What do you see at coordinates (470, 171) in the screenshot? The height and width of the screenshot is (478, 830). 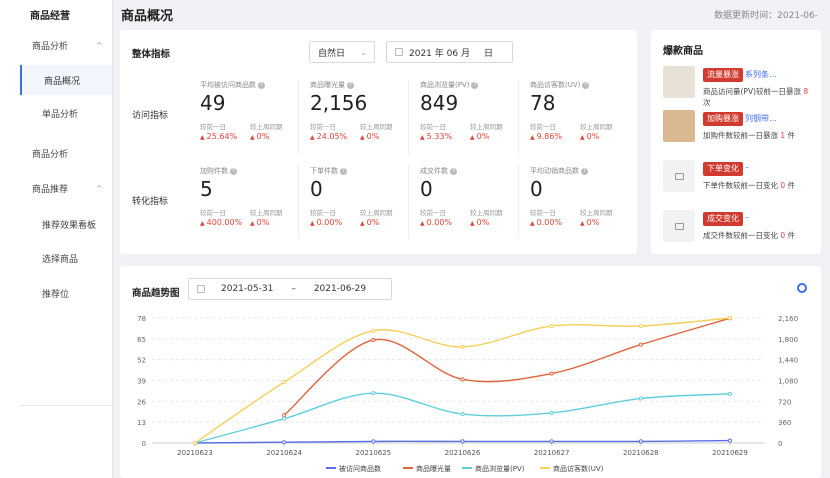 I see `metric-name: 成交件数?` at bounding box center [470, 171].